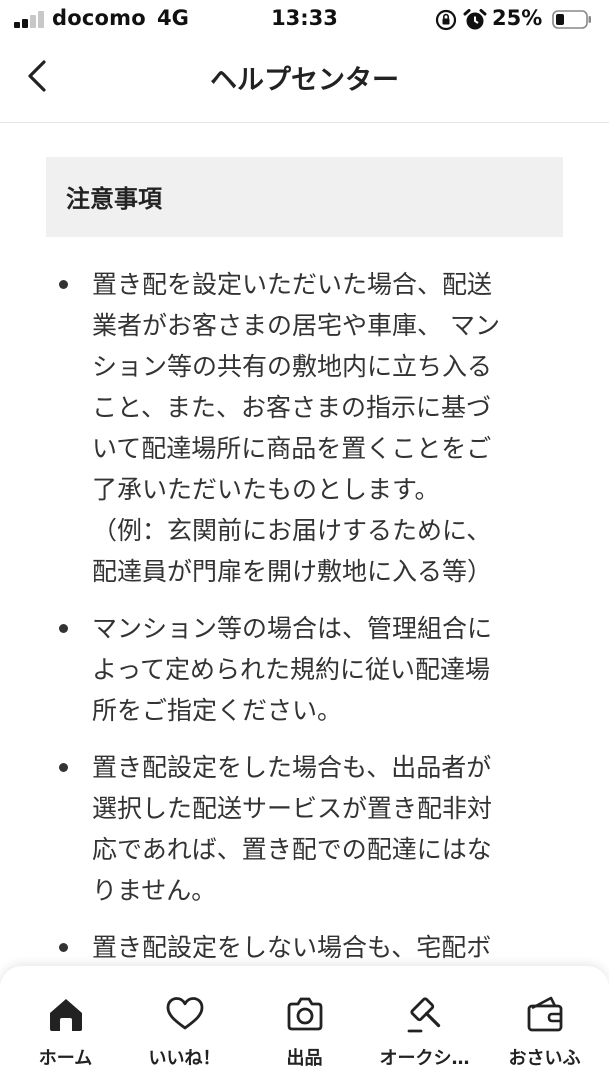 Image resolution: width=609 pixels, height=1080 pixels. I want to click on note-line: （例：玄関前にお届けするために、, so click(292, 530).